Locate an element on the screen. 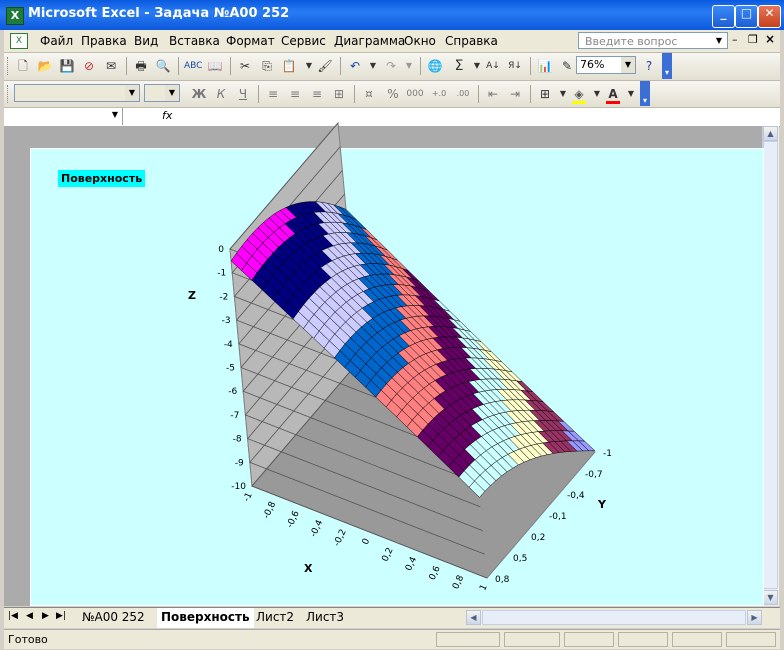 The image size is (784, 650). x-tick-label: -0,6 is located at coordinates (293, 519).